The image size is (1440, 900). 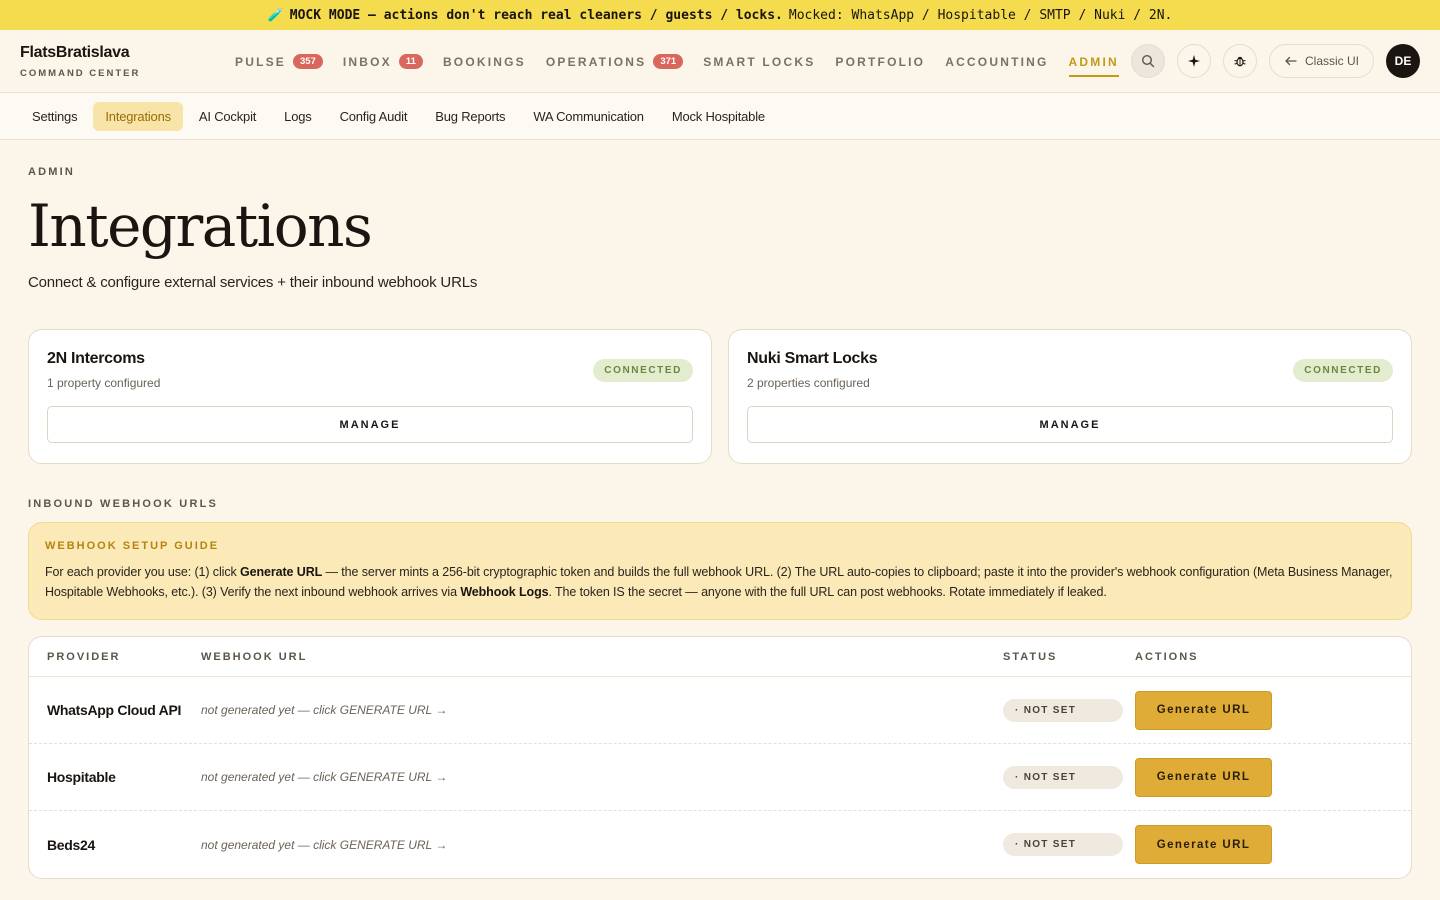 I want to click on nav-item-label: INBOX, so click(x=367, y=61).